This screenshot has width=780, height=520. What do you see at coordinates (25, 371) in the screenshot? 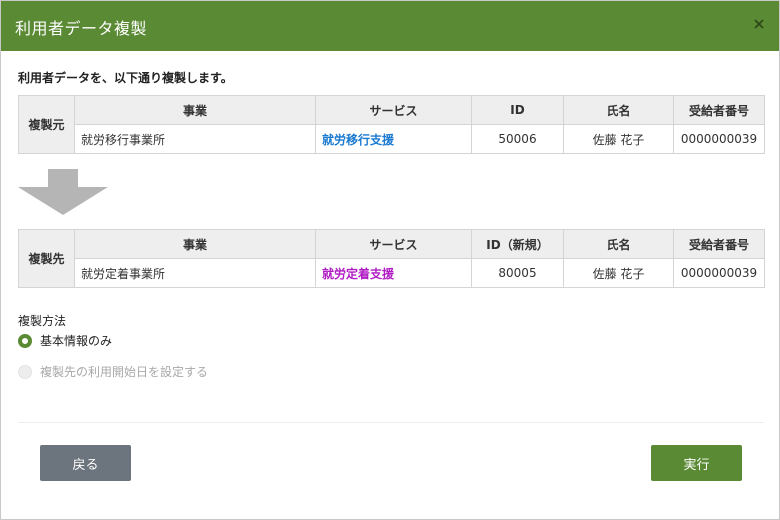
I see `radio-disabled-icon` at bounding box center [25, 371].